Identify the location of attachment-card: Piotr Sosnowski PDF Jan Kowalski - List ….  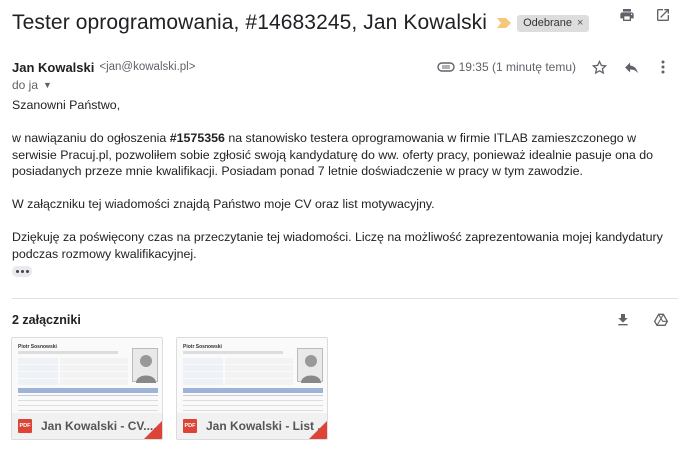
(252, 388).